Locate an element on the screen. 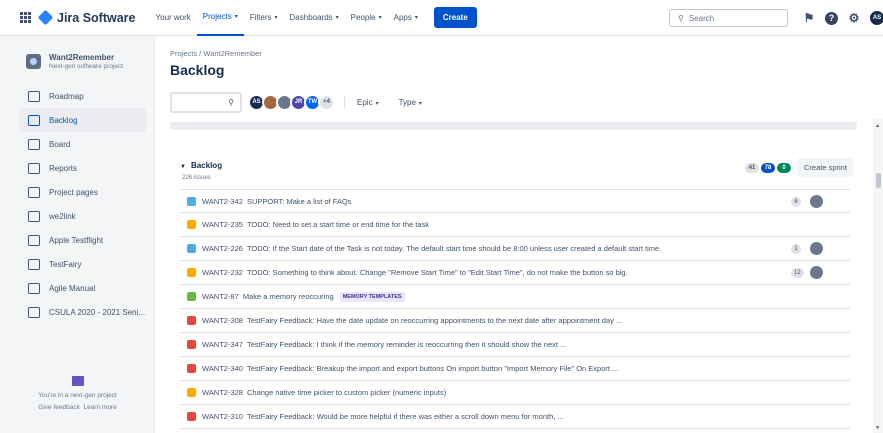 This screenshot has width=883, height=433. filter-epic-dropdown: Epic ▾ is located at coordinates (368, 102).